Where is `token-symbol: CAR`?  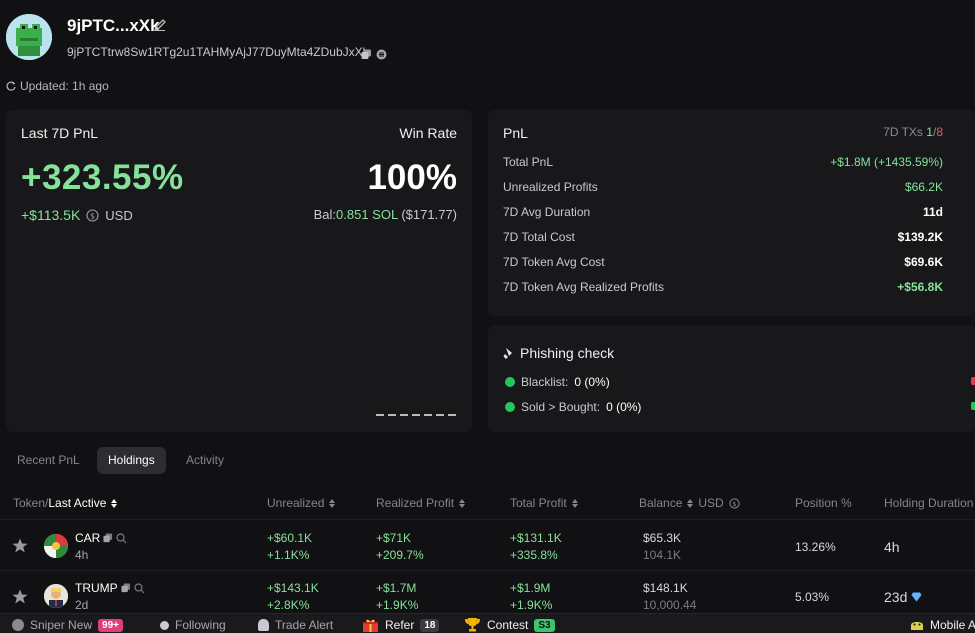
token-symbol: CAR is located at coordinates (88, 538).